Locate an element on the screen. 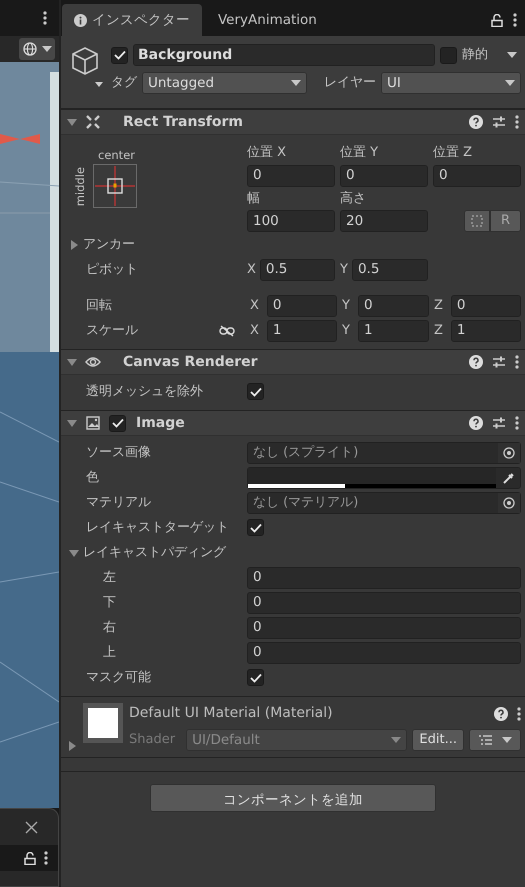  field-label: 位置 X is located at coordinates (267, 153).